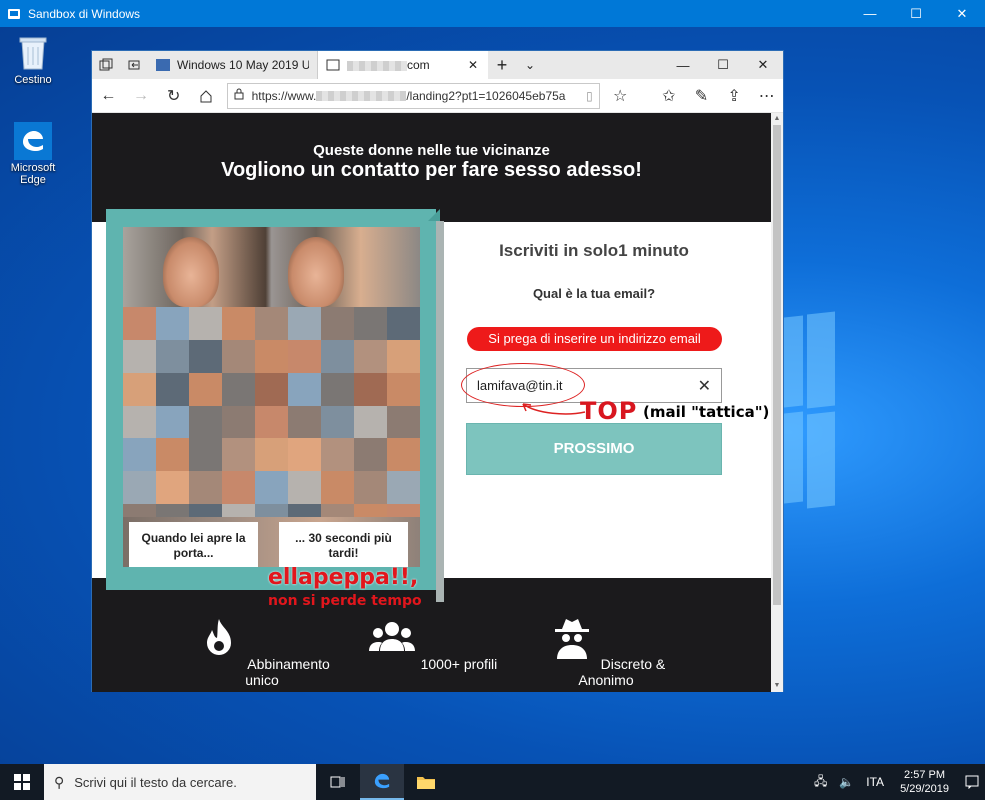  Describe the element at coordinates (668, 96) in the screenshot. I see `favorites-hub-icon: ✩` at that location.